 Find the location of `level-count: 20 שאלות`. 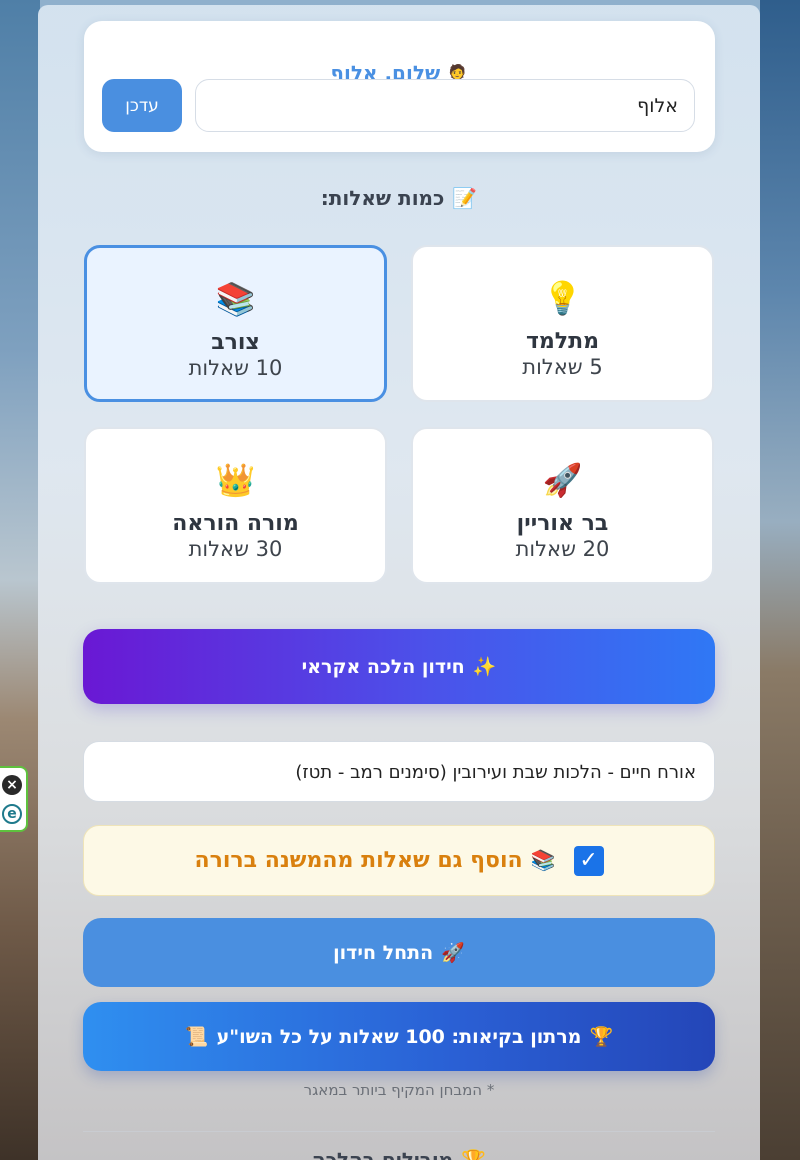

level-count: 20 שאלות is located at coordinates (562, 549).